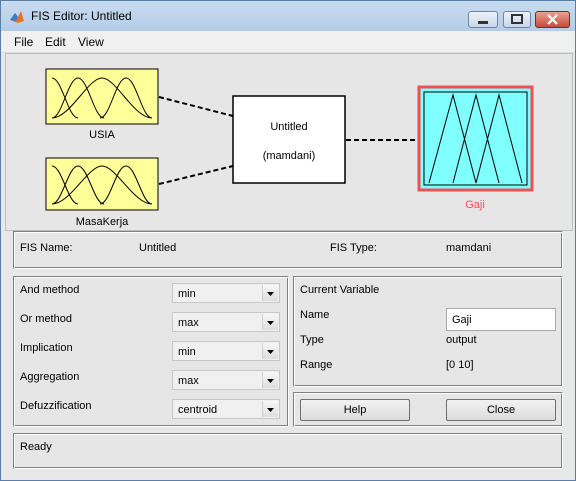 This screenshot has width=576, height=481. What do you see at coordinates (355, 410) in the screenshot?
I see `help-button: Help` at bounding box center [355, 410].